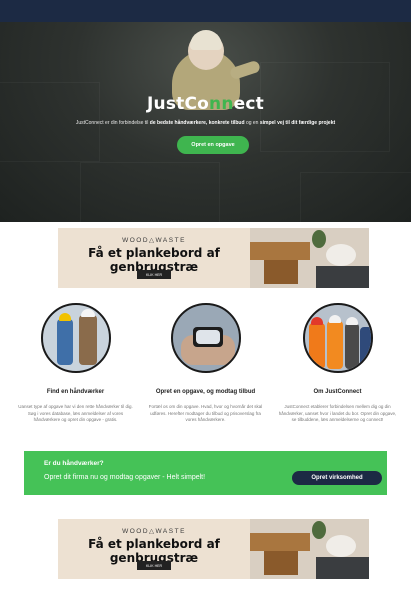 The height and width of the screenshot is (596, 411). I want to click on team-photo, so click(337, 338).